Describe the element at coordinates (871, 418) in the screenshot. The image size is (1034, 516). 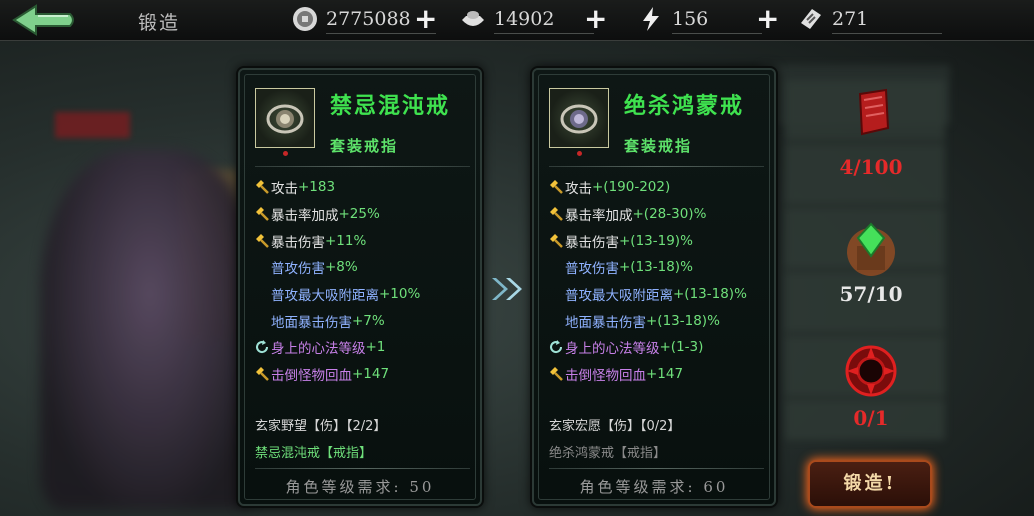
I see `material-count: 0/1` at that location.